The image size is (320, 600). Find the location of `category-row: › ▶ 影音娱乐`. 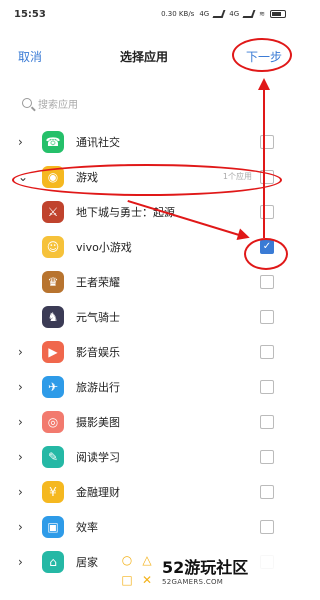

category-row: › ▶ 影音娱乐 is located at coordinates (150, 351).